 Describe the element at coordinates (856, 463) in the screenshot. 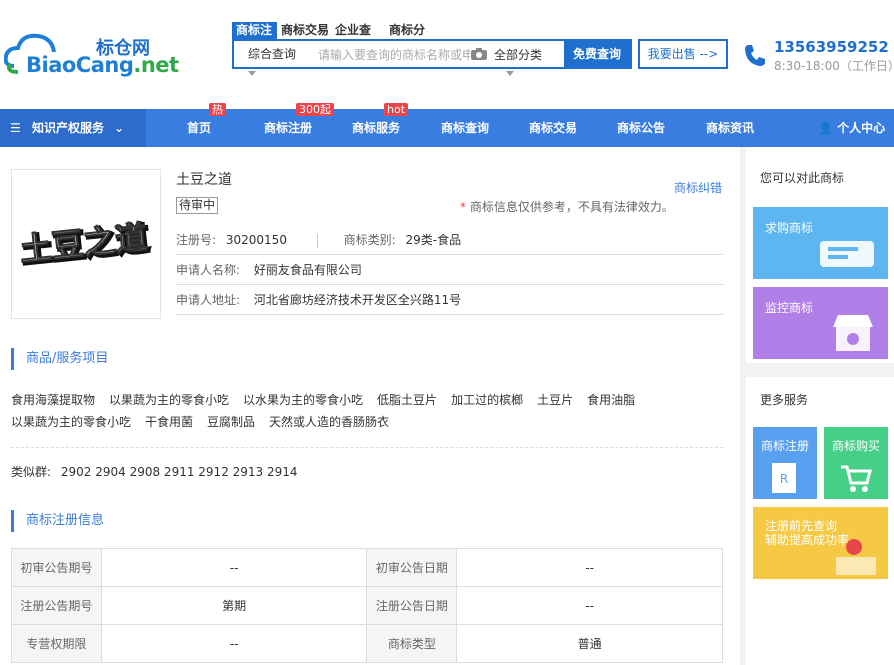

I see `service-buy-card: 商标购买` at that location.